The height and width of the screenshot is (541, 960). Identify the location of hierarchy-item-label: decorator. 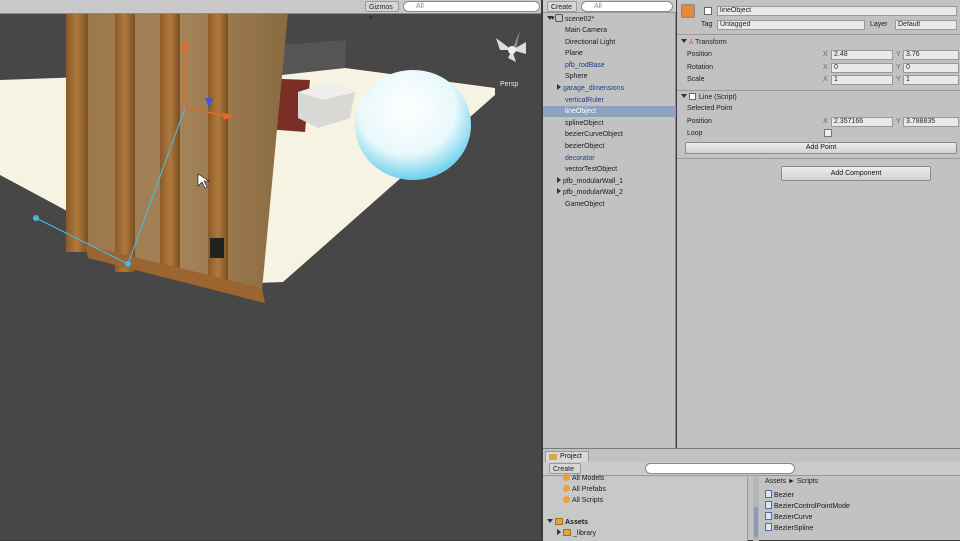
(580, 158).